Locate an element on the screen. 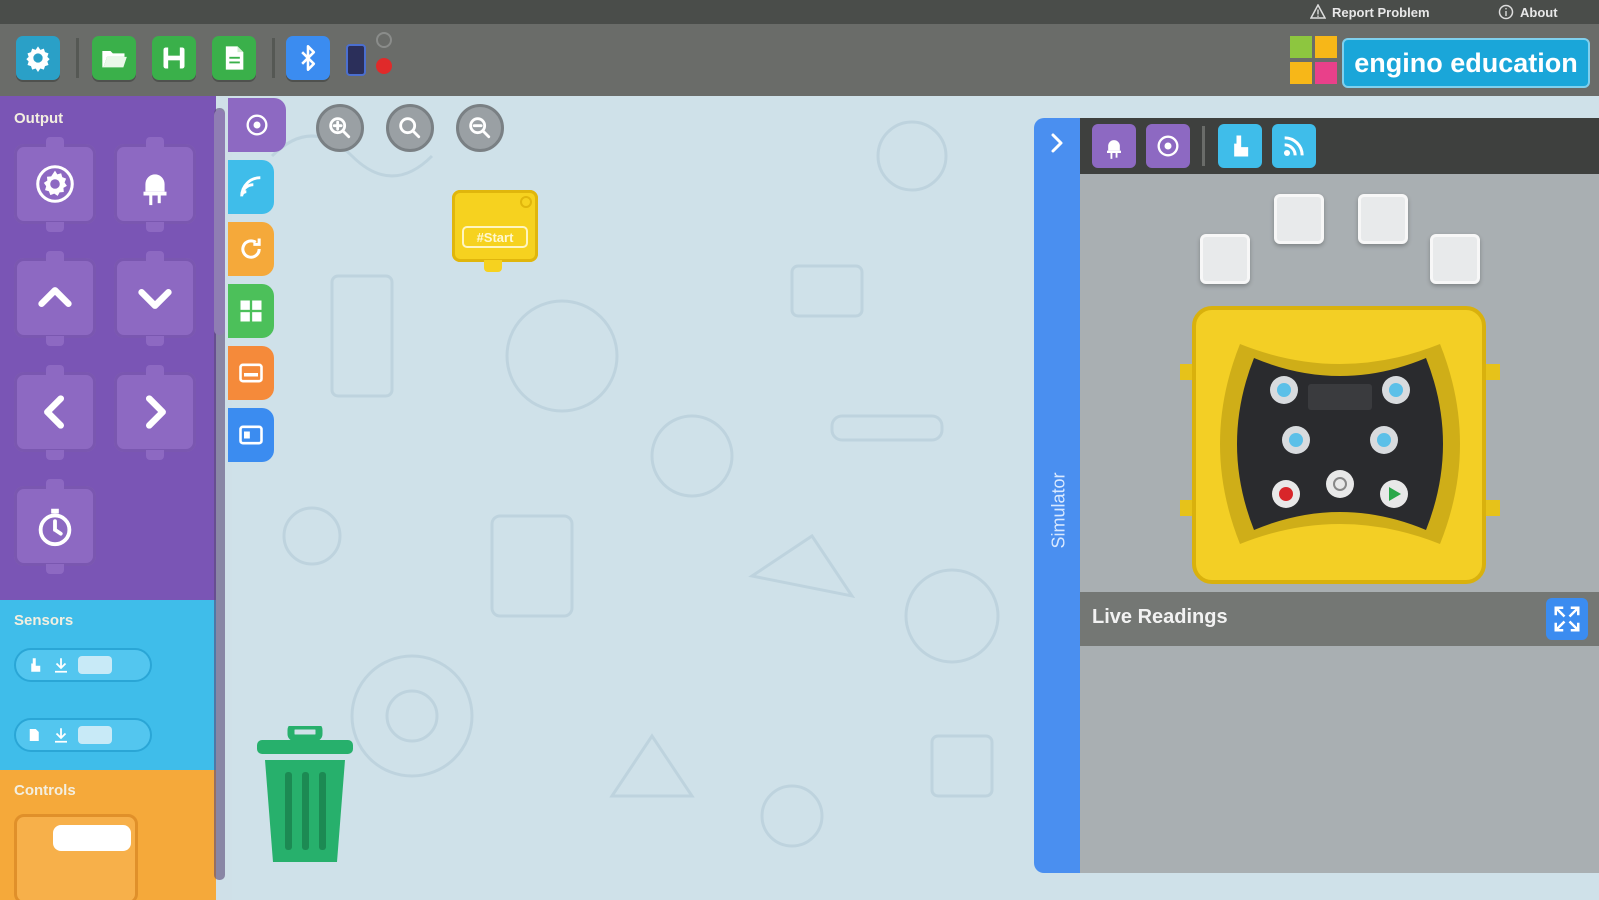 The height and width of the screenshot is (900, 1599). wifi-sensor-icon is located at coordinates (250, 186).